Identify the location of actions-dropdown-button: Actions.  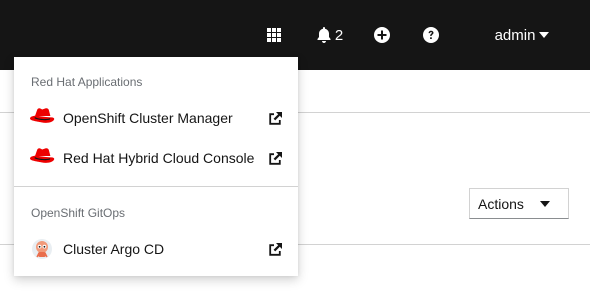
(519, 203).